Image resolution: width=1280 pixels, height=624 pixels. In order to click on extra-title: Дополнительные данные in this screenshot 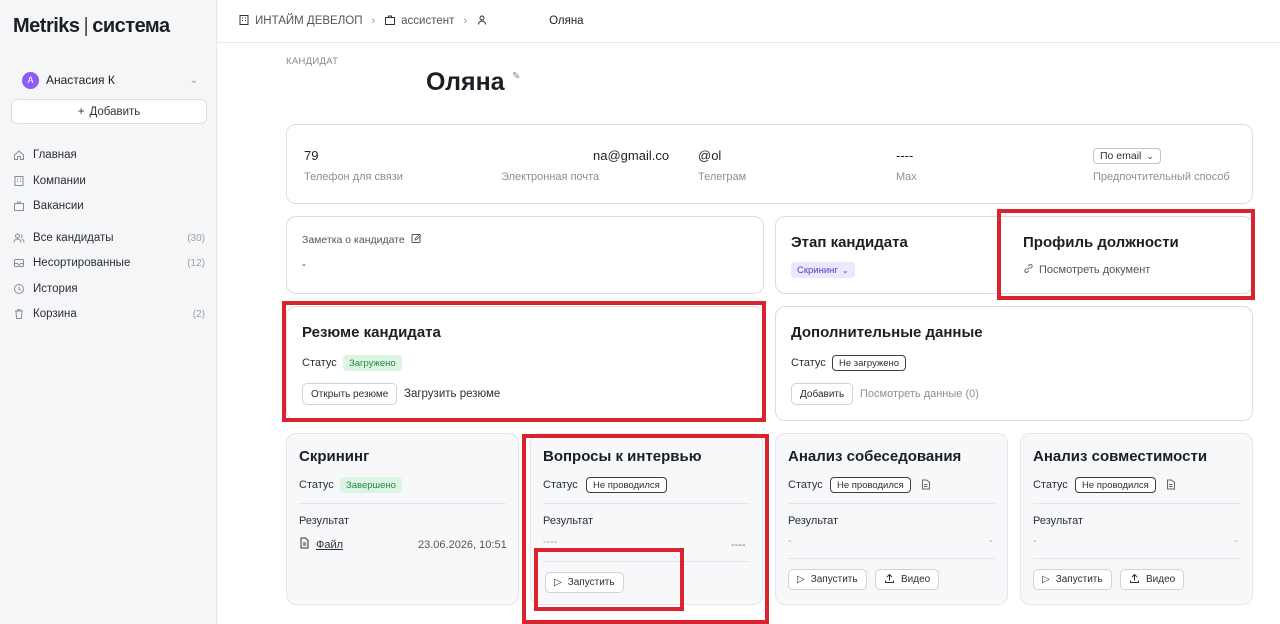, I will do `click(887, 332)`.